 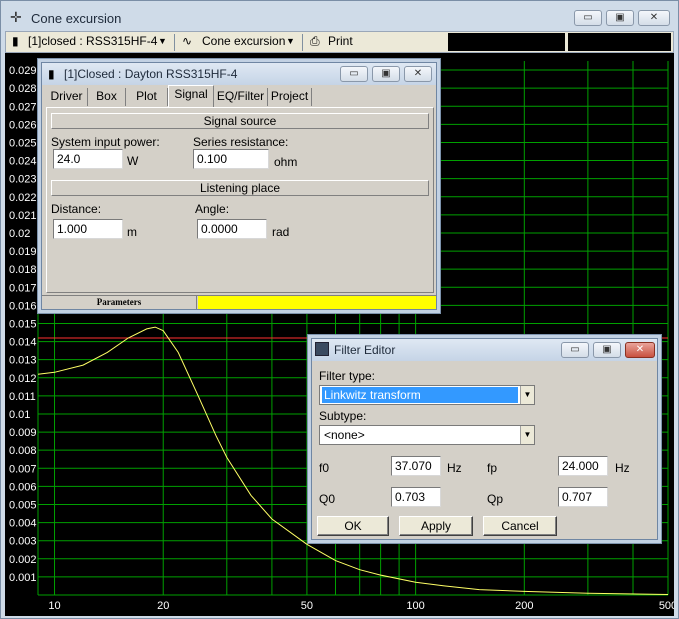 What do you see at coordinates (23, 505) in the screenshot?
I see `y-tick-label: 0.005` at bounding box center [23, 505].